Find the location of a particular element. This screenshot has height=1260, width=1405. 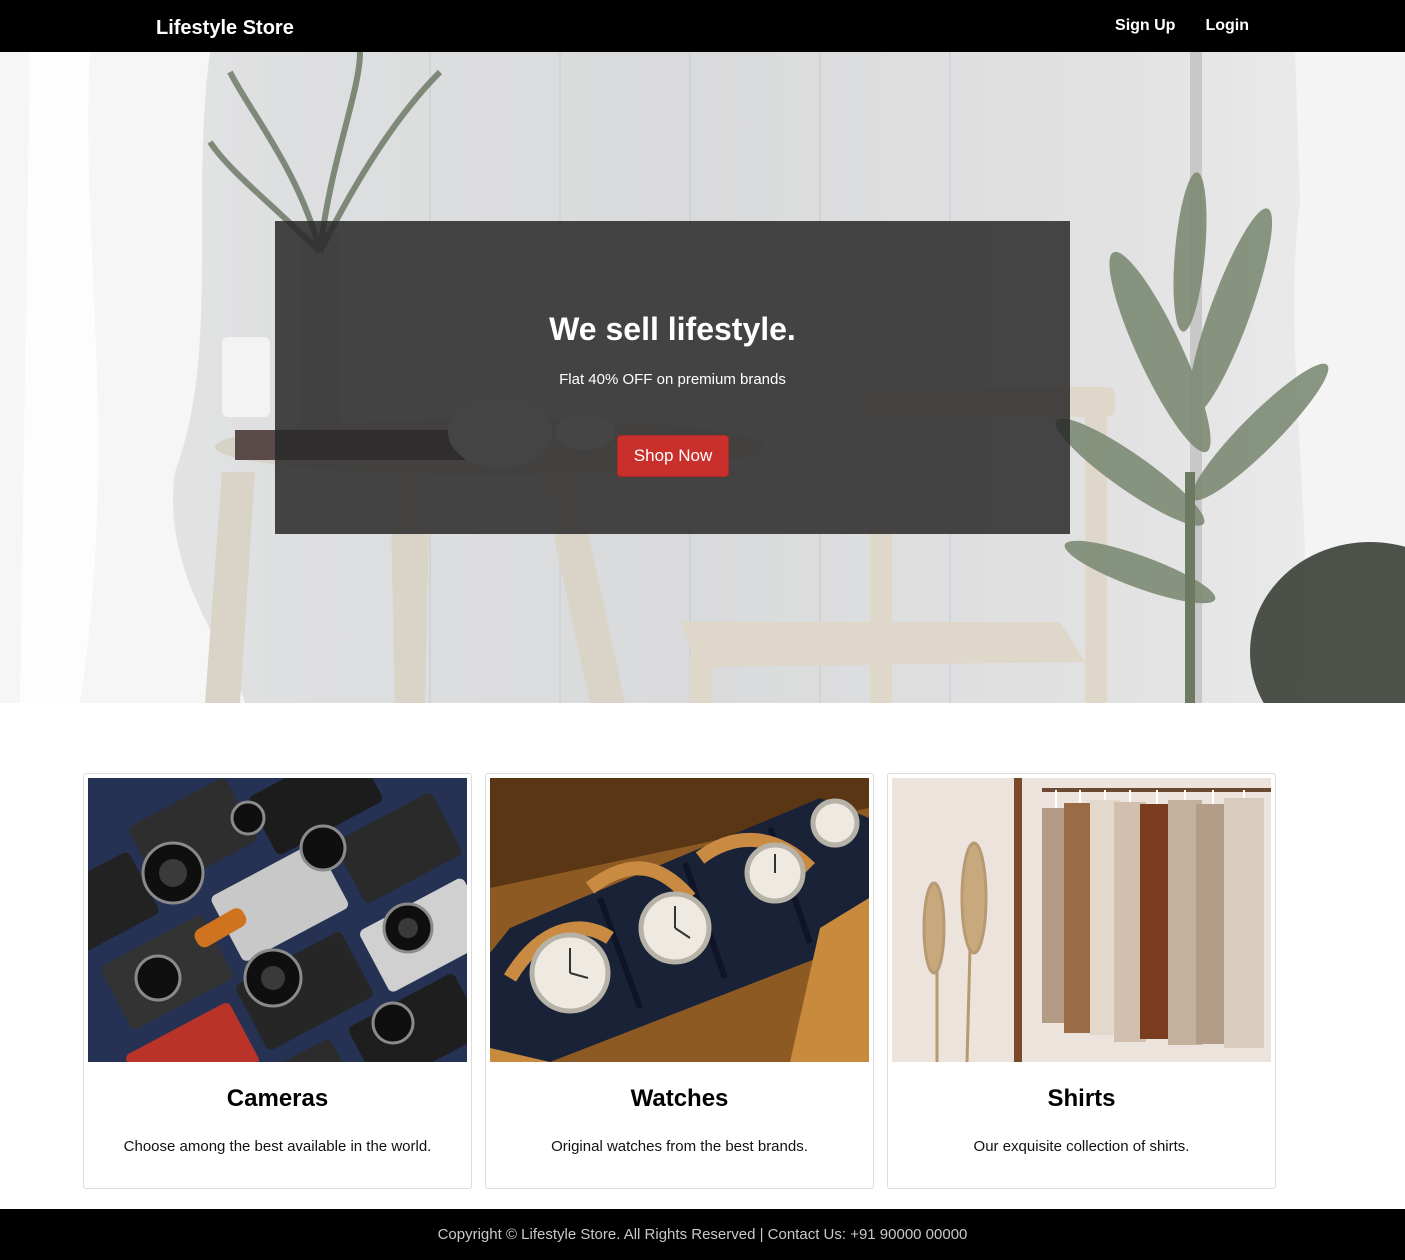

nav-links: Sign Up Login is located at coordinates (1182, 26).